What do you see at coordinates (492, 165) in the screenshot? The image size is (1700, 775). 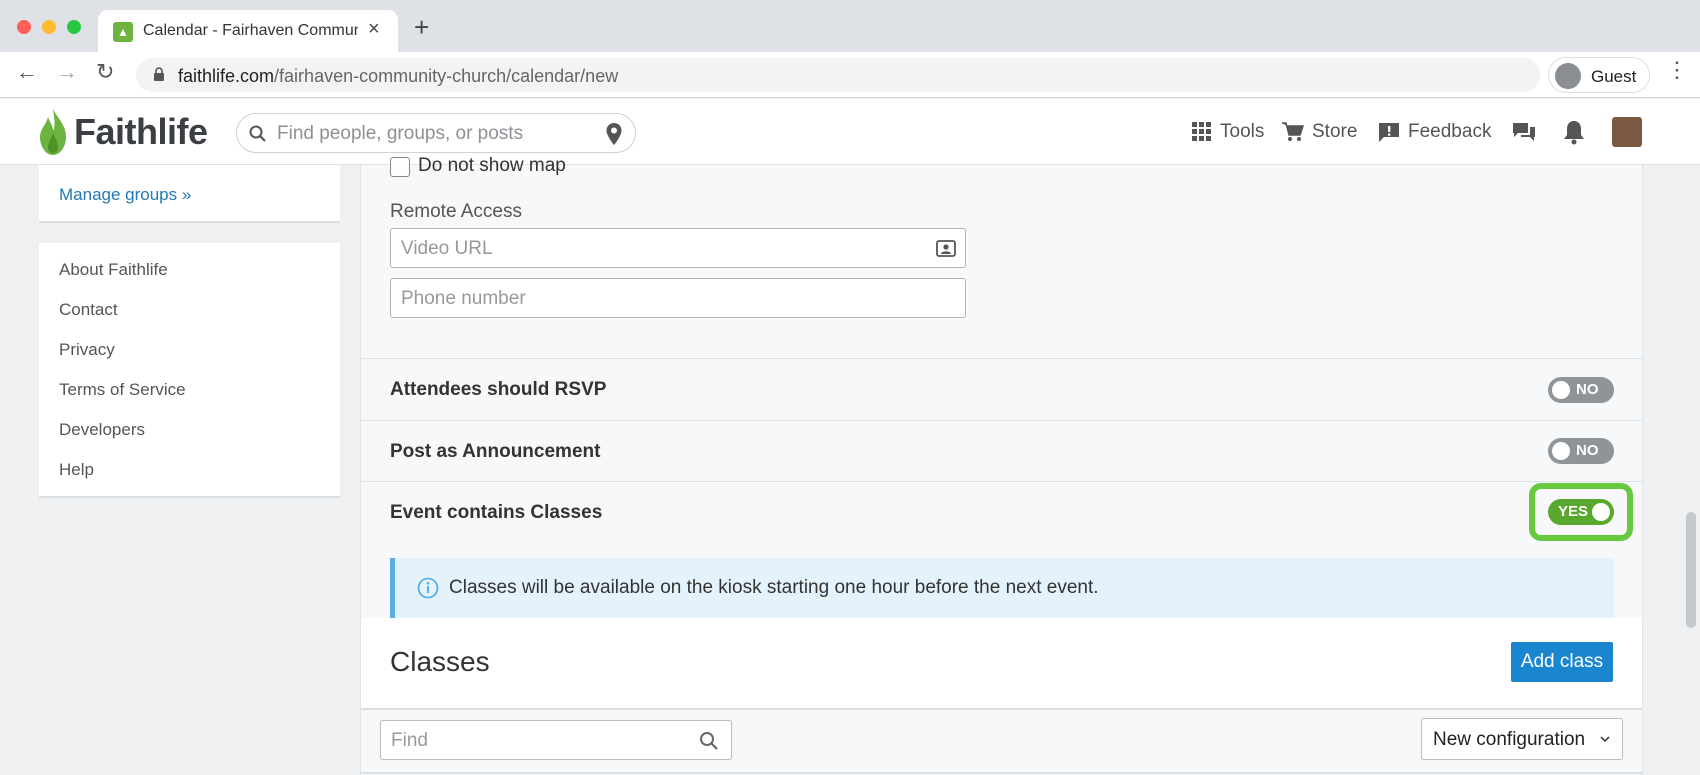 I see `do-not-show-map-label: Do not show map` at bounding box center [492, 165].